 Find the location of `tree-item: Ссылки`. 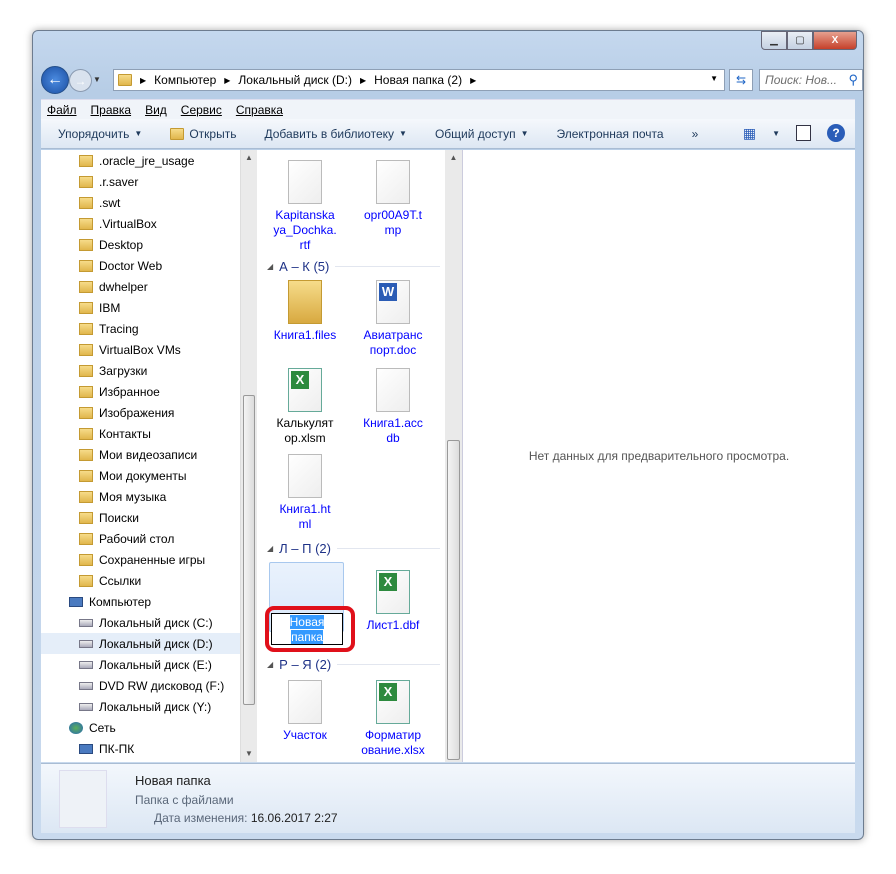

tree-item: Ссылки is located at coordinates (140, 580).